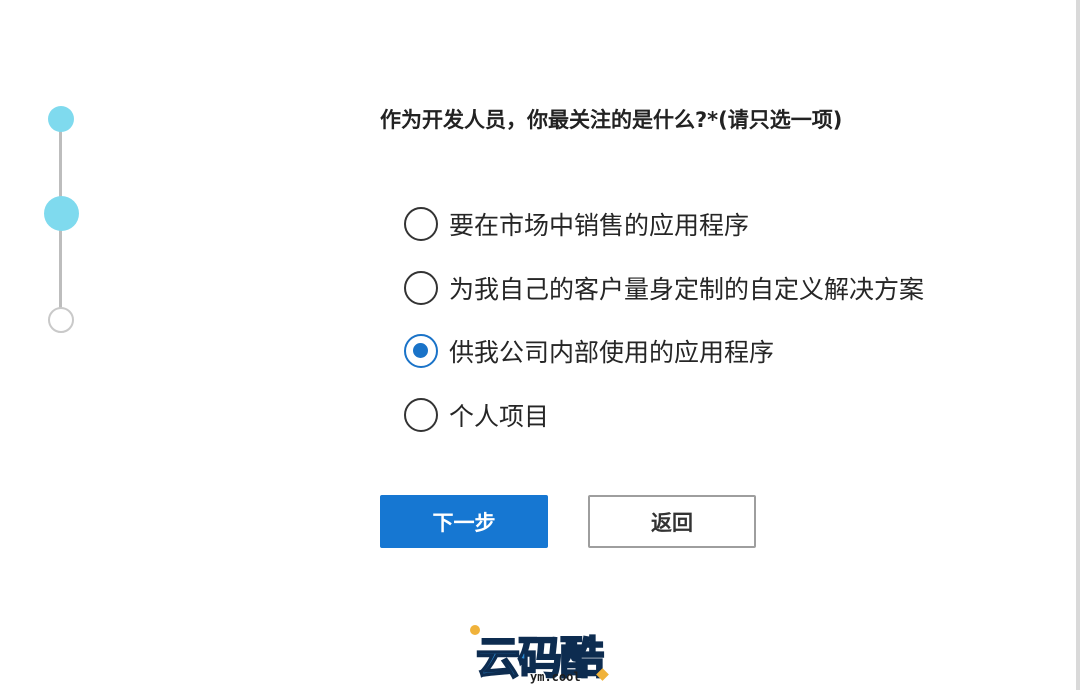  Describe the element at coordinates (464, 521) in the screenshot. I see `next-button: 下一步` at that location.